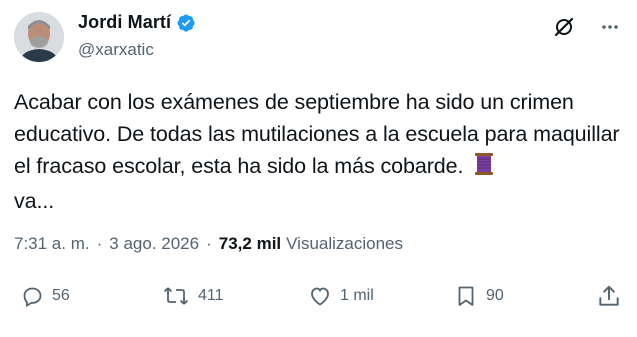  I want to click on grok-icon, so click(564, 27).